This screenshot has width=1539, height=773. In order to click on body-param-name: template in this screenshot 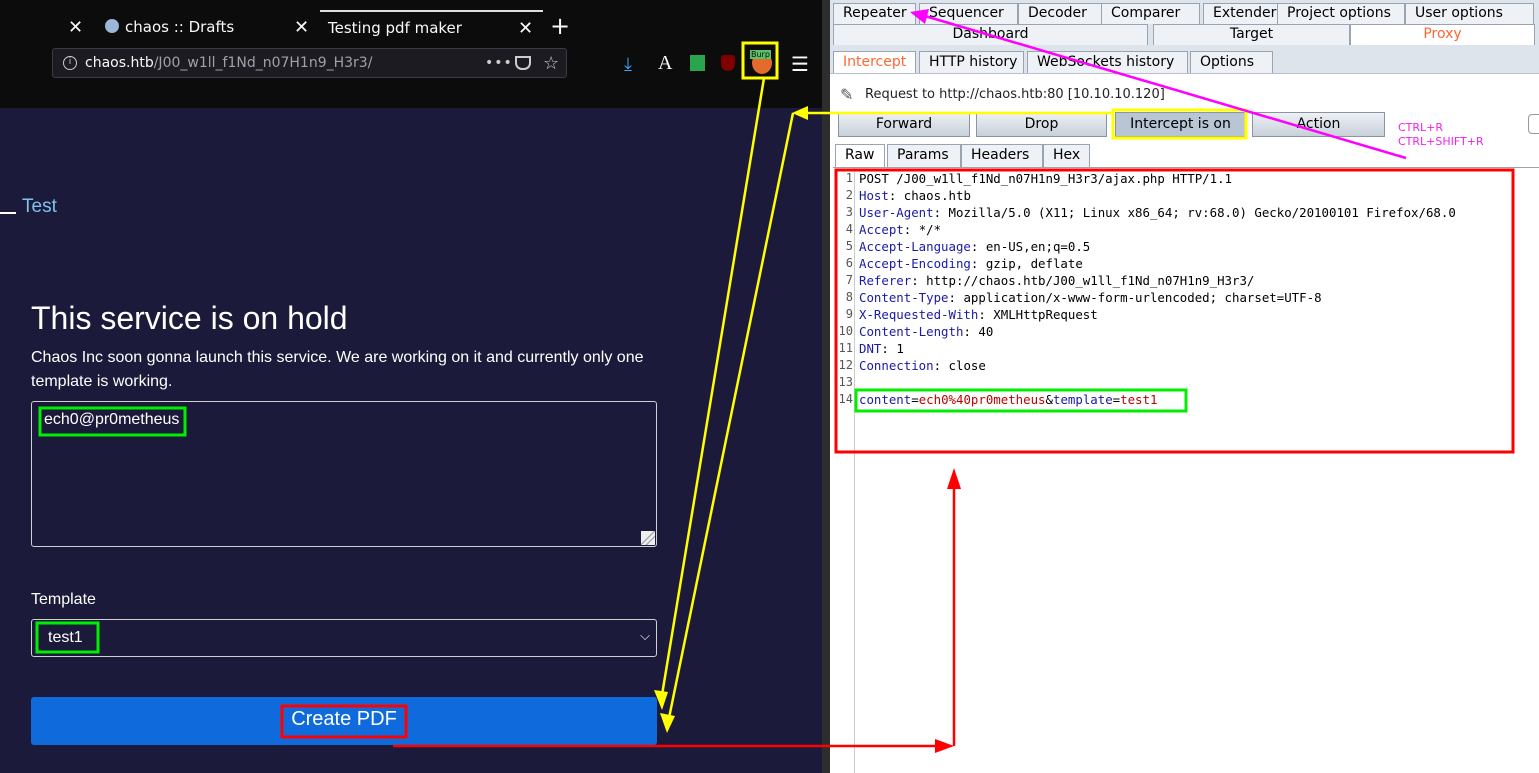, I will do `click(1082, 399)`.